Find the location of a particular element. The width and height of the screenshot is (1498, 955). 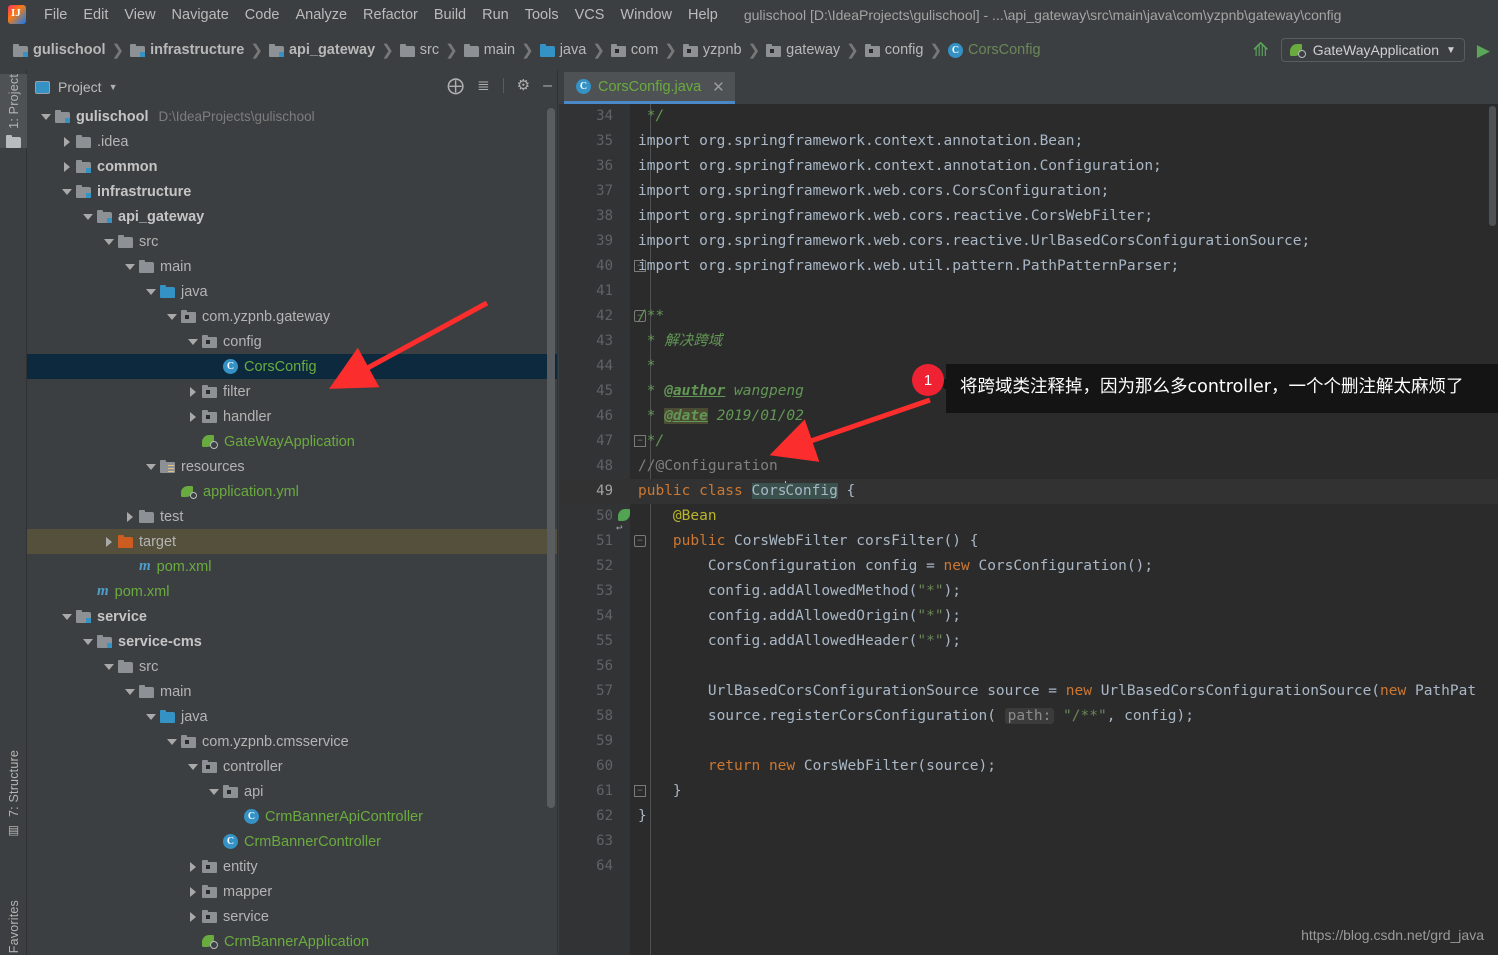

project-tree-scrollbar is located at coordinates (551, 458).